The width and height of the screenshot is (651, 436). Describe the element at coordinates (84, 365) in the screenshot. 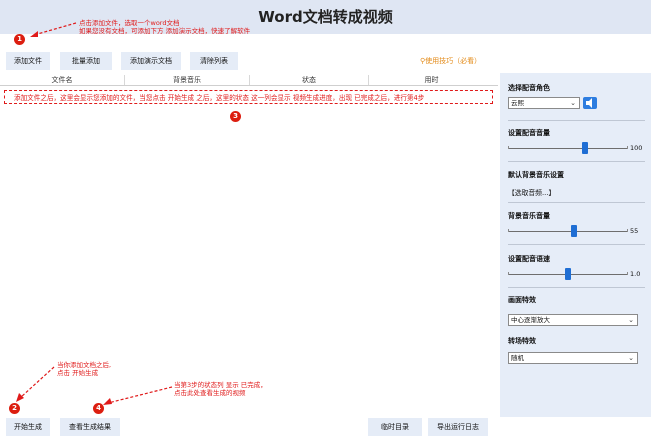

I see `annotation-2-line1: 当你添加文档之后,` at that location.